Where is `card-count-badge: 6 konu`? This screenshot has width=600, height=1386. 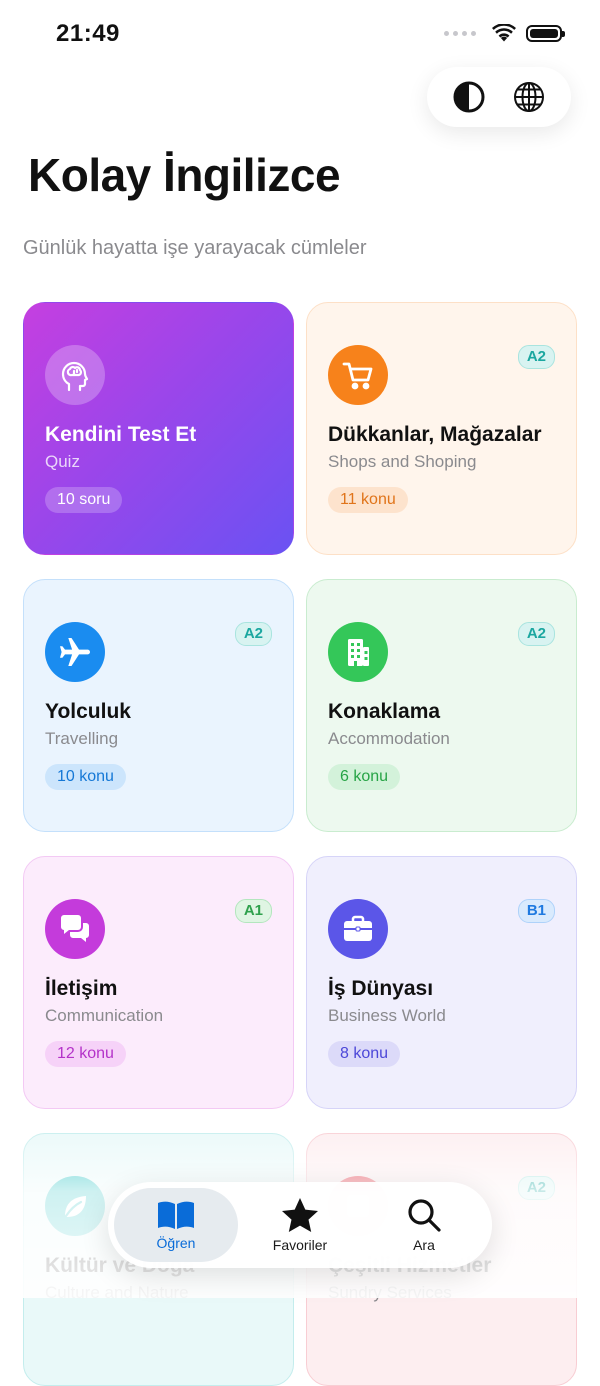
card-count-badge: 6 konu is located at coordinates (364, 777).